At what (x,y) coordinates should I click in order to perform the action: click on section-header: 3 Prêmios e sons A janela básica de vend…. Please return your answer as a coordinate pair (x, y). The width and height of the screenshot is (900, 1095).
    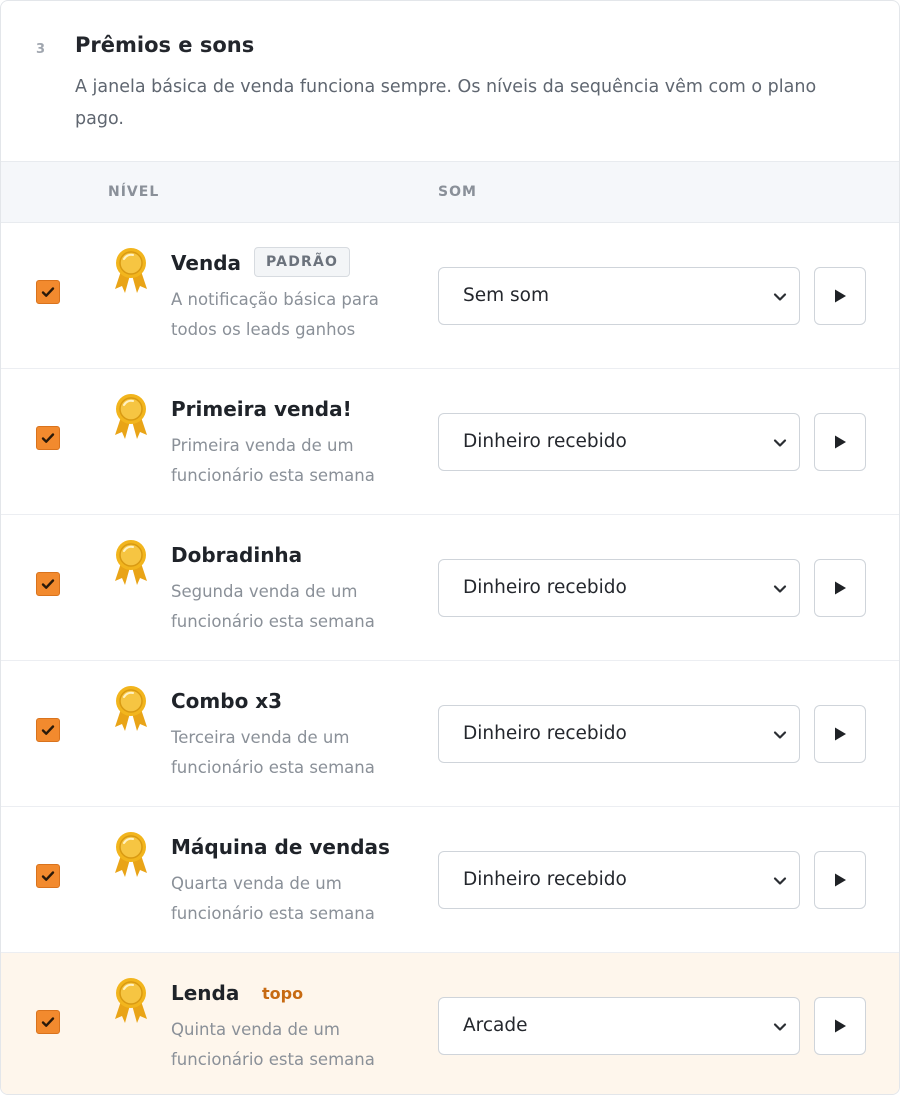
    Looking at the image, I should click on (450, 81).